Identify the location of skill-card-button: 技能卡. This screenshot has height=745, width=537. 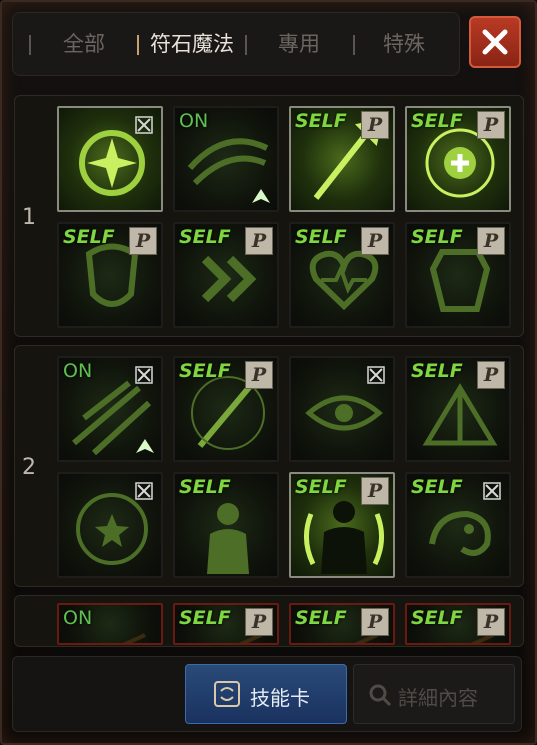
(266, 694).